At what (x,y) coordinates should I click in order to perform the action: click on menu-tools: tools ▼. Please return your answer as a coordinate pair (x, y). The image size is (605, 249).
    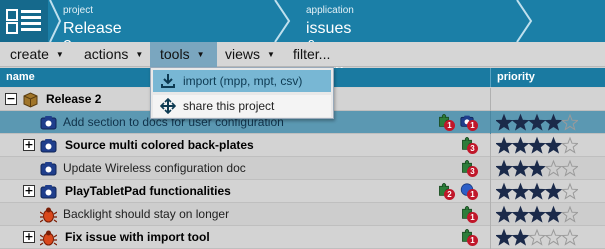
    Looking at the image, I should click on (183, 54).